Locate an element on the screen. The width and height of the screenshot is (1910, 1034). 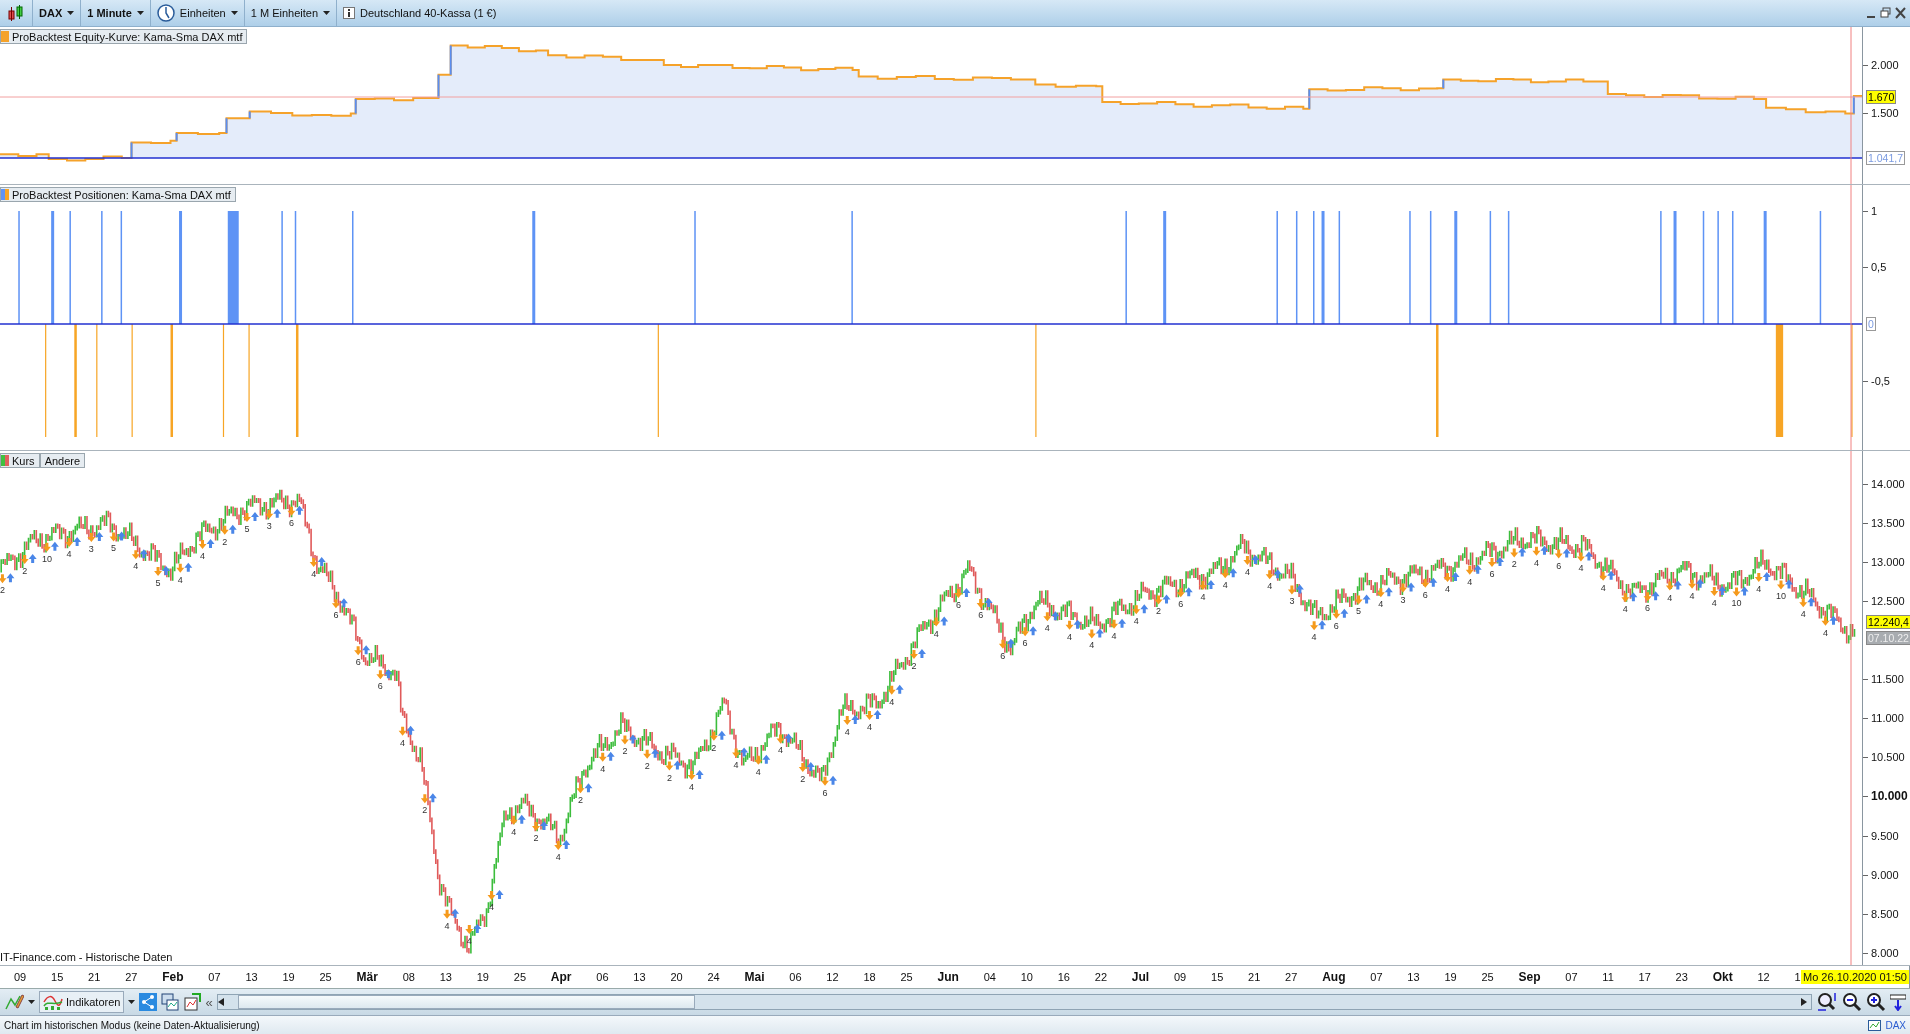
candlestick-icon is located at coordinates (16, 13).